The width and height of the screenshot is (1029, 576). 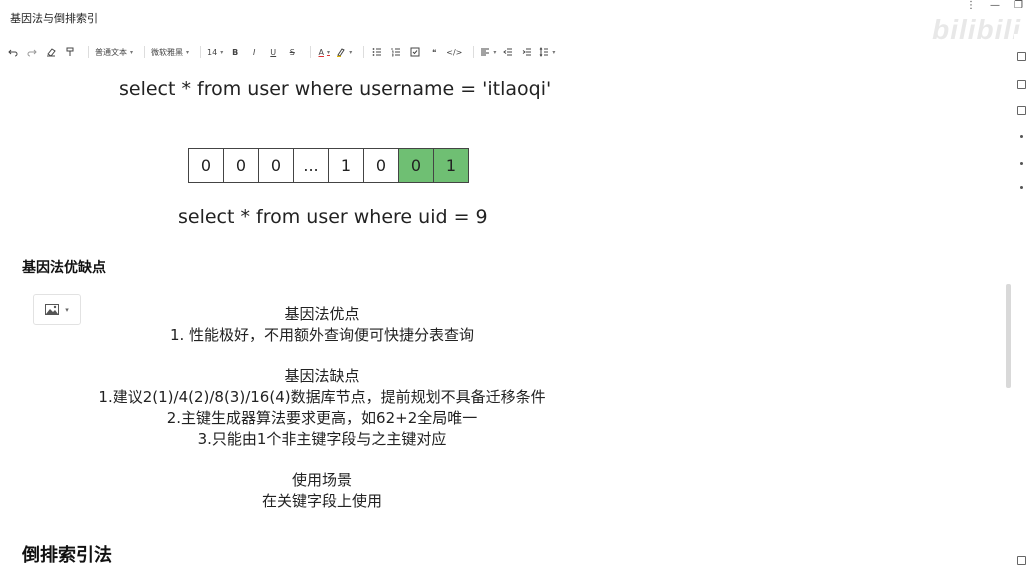 I want to click on vertical-scrollbar, so click(x=1008, y=336).